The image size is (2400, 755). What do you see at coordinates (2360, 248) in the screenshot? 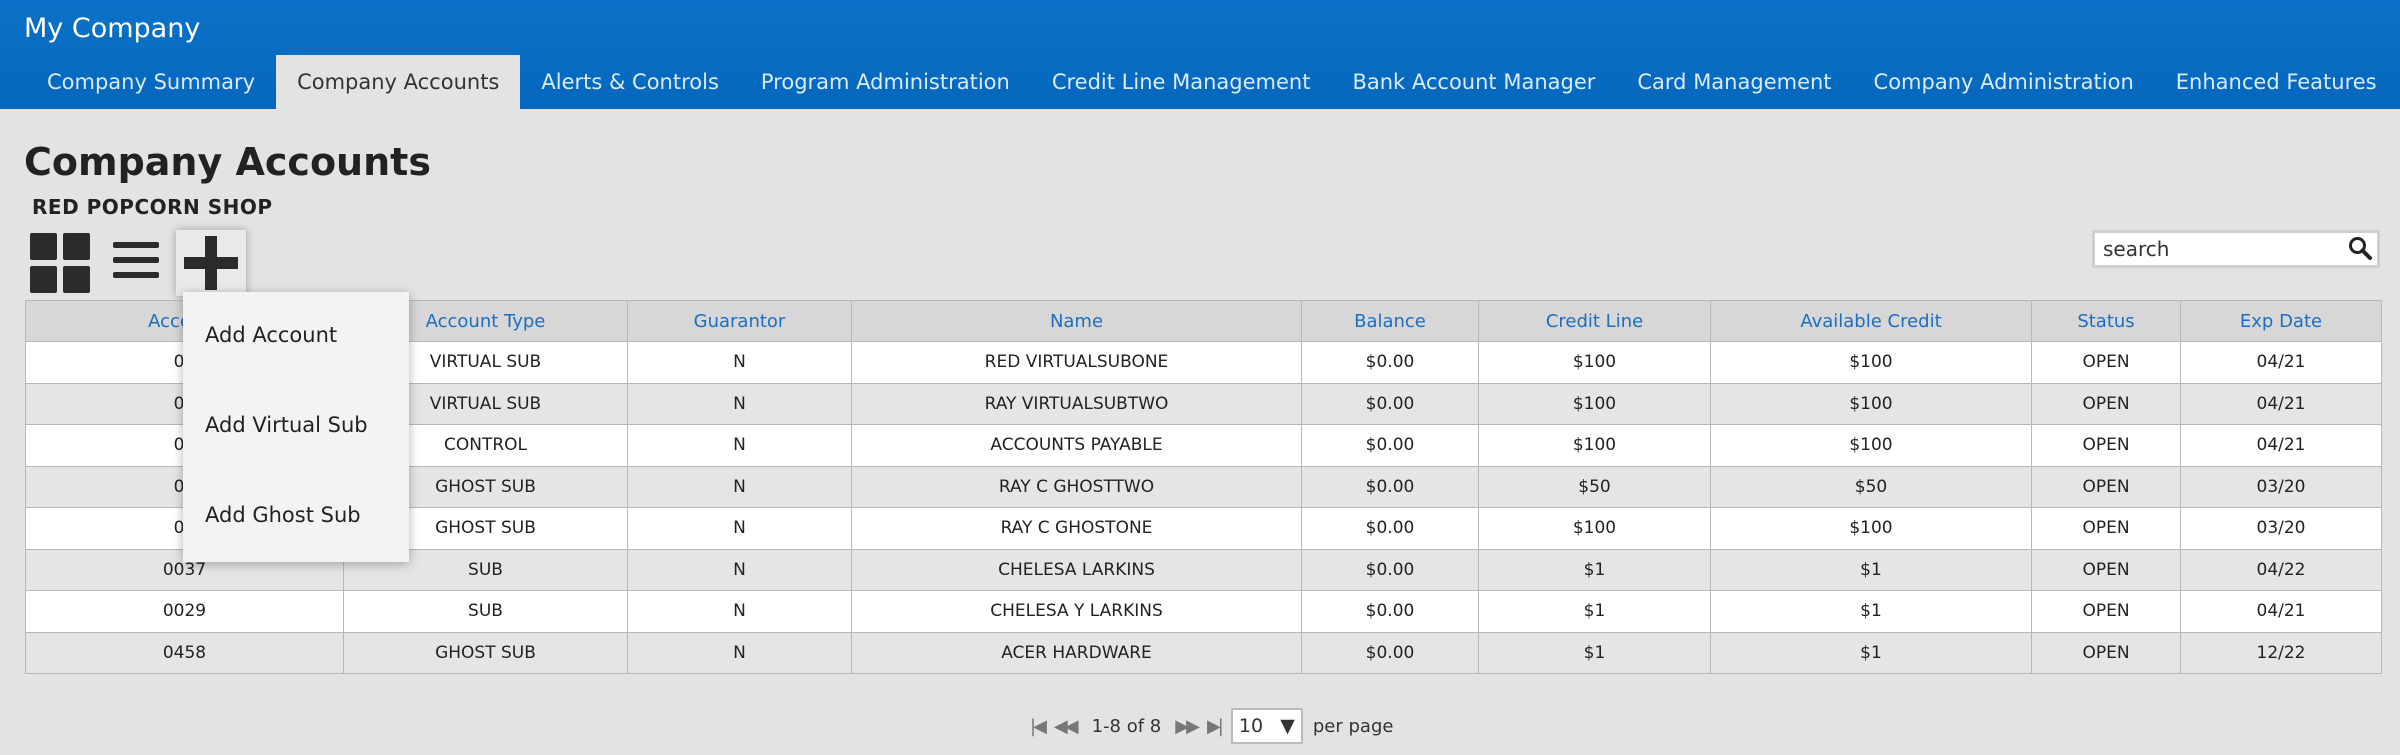
I see `search-icon` at bounding box center [2360, 248].